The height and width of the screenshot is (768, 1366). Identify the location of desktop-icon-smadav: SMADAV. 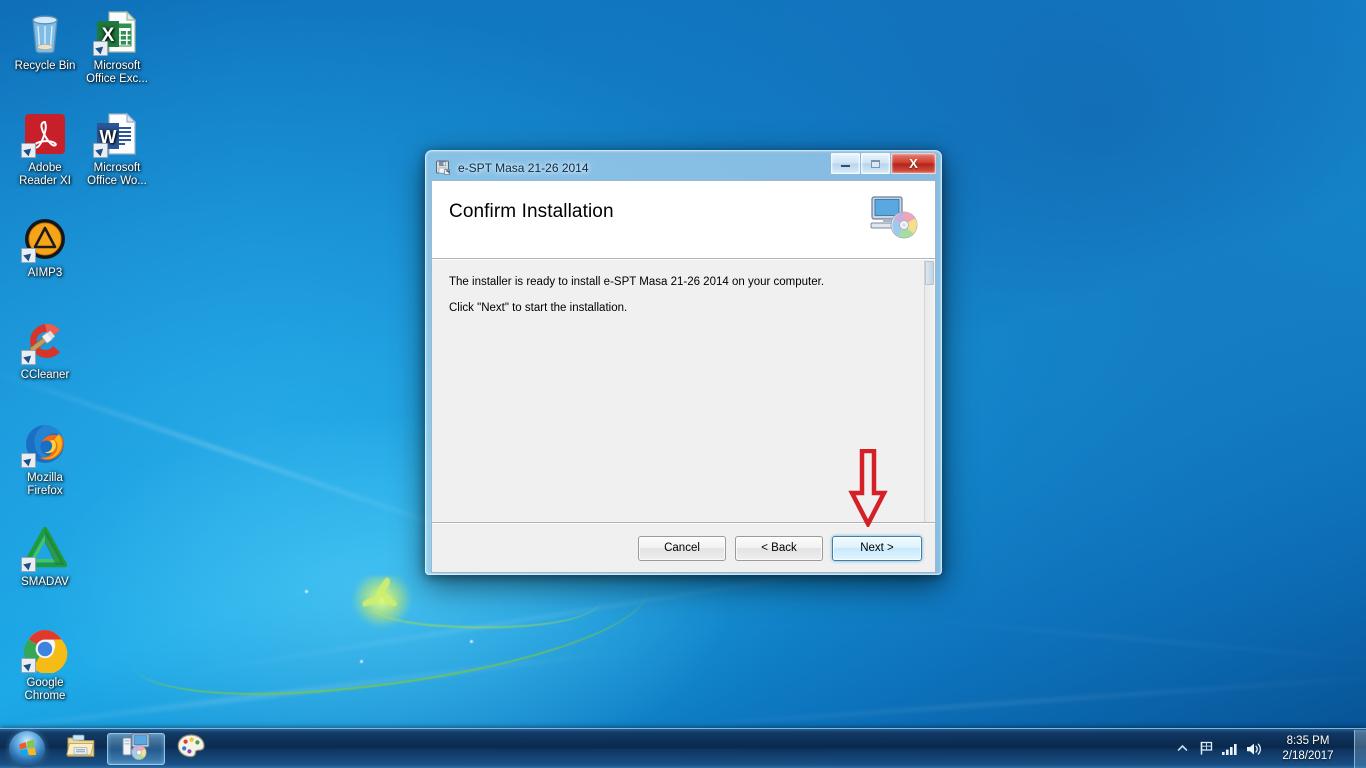
(45, 556).